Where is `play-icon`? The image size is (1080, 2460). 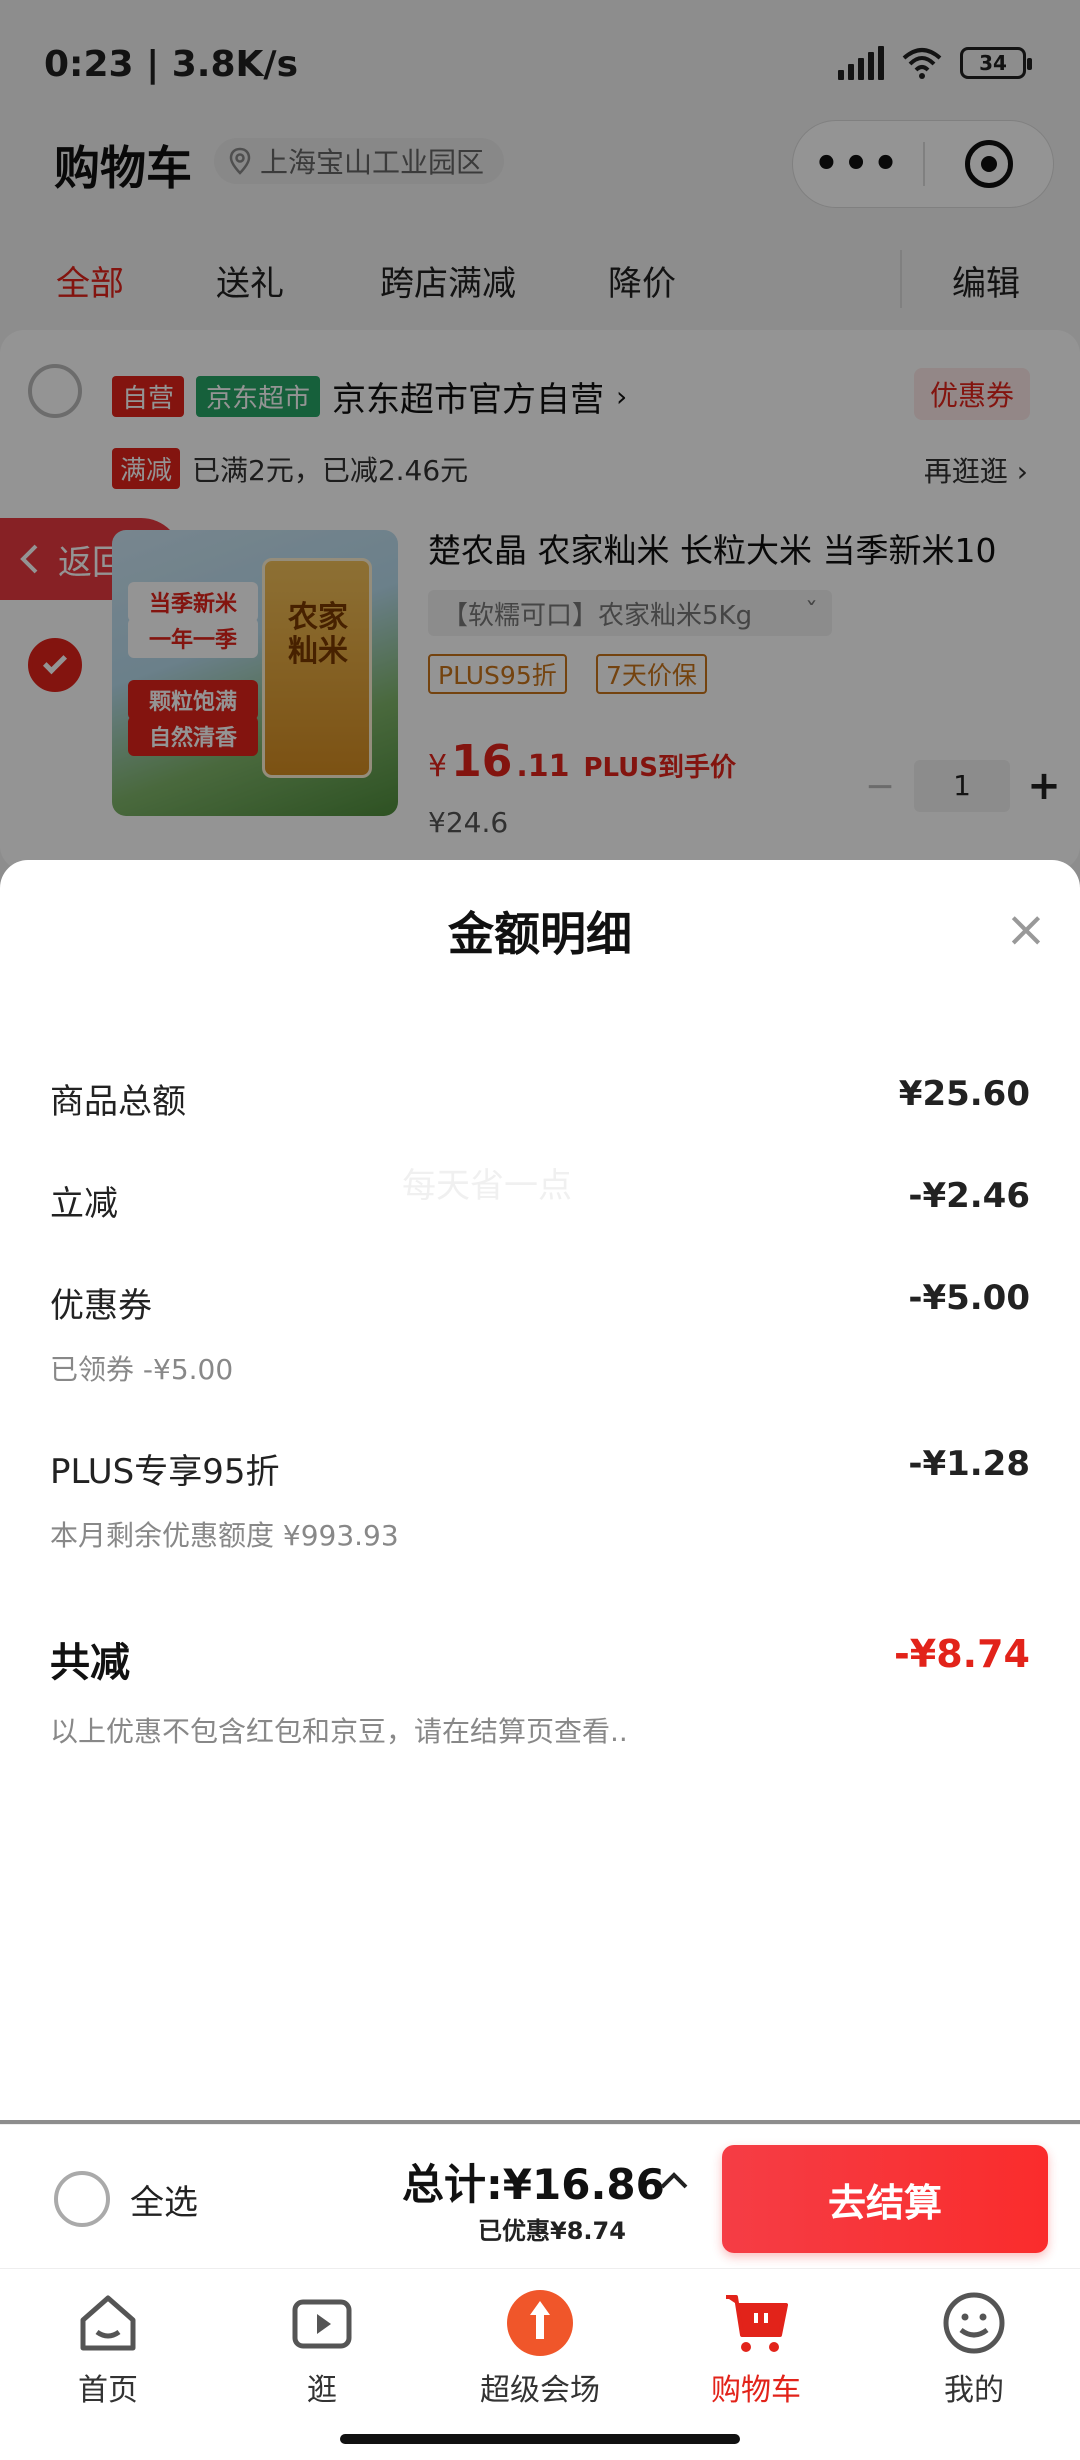 play-icon is located at coordinates (322, 2323).